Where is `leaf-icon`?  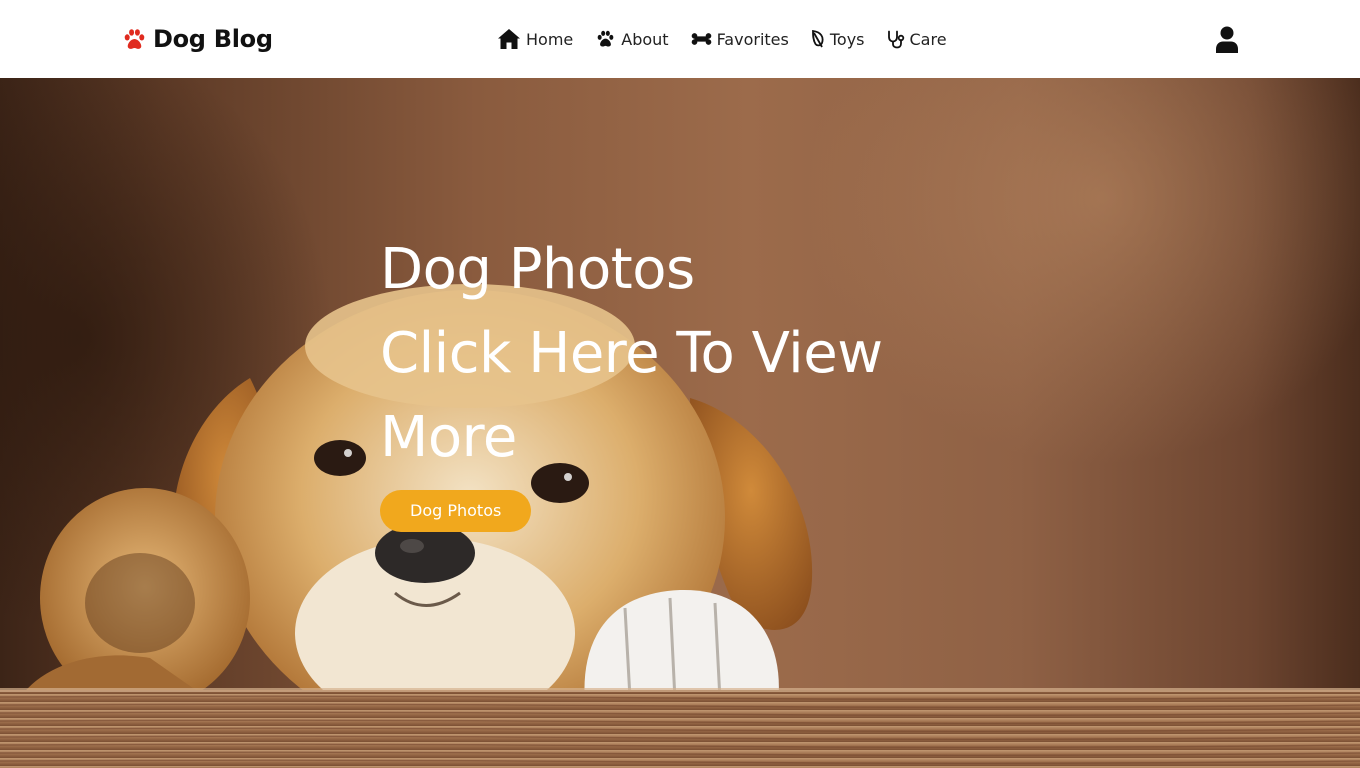
leaf-icon is located at coordinates (817, 39).